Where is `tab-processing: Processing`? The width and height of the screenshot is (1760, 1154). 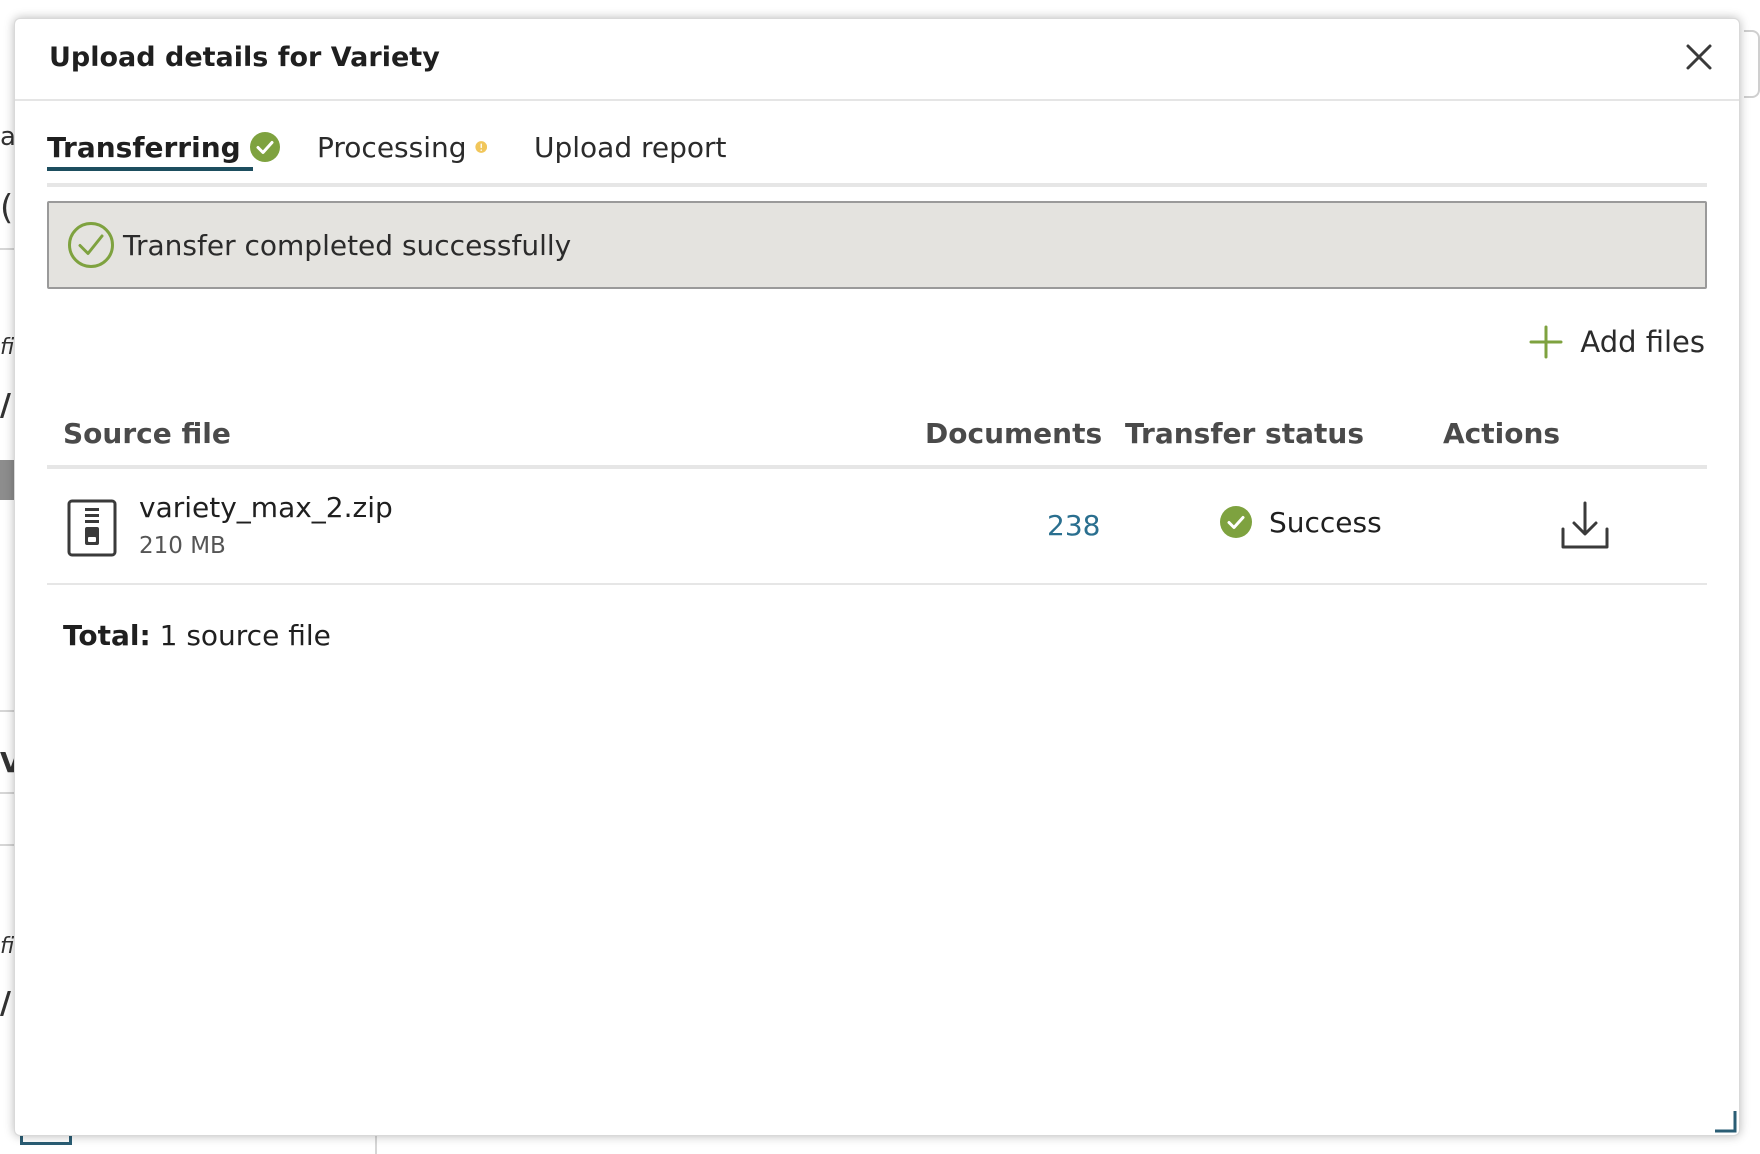
tab-processing: Processing is located at coordinates (402, 147).